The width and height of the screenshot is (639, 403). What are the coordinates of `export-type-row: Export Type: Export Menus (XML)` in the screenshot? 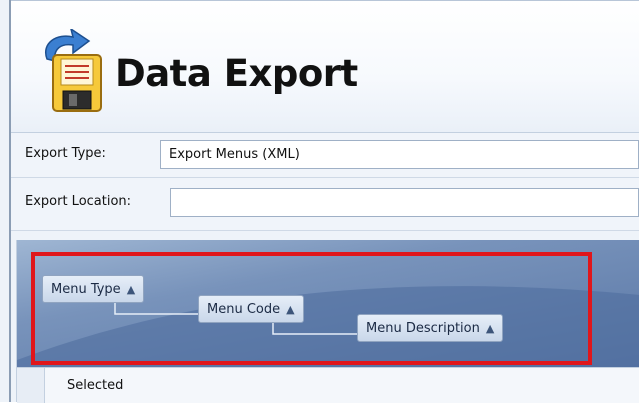 It's located at (325, 155).